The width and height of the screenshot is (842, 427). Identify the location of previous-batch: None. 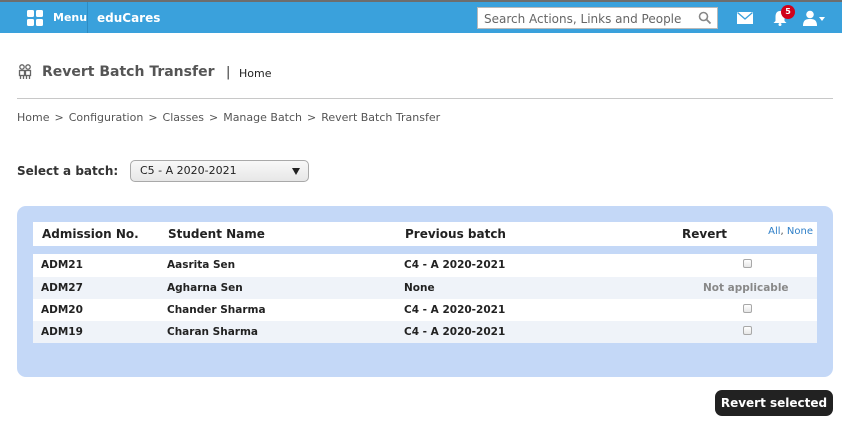
(419, 288).